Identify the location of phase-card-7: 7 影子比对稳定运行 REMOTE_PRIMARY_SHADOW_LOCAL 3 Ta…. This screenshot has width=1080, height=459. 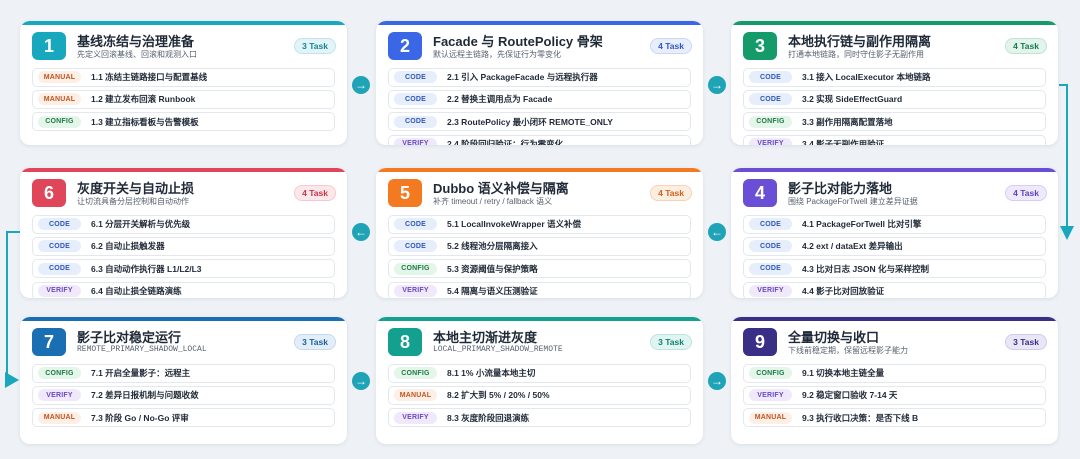
(183, 380).